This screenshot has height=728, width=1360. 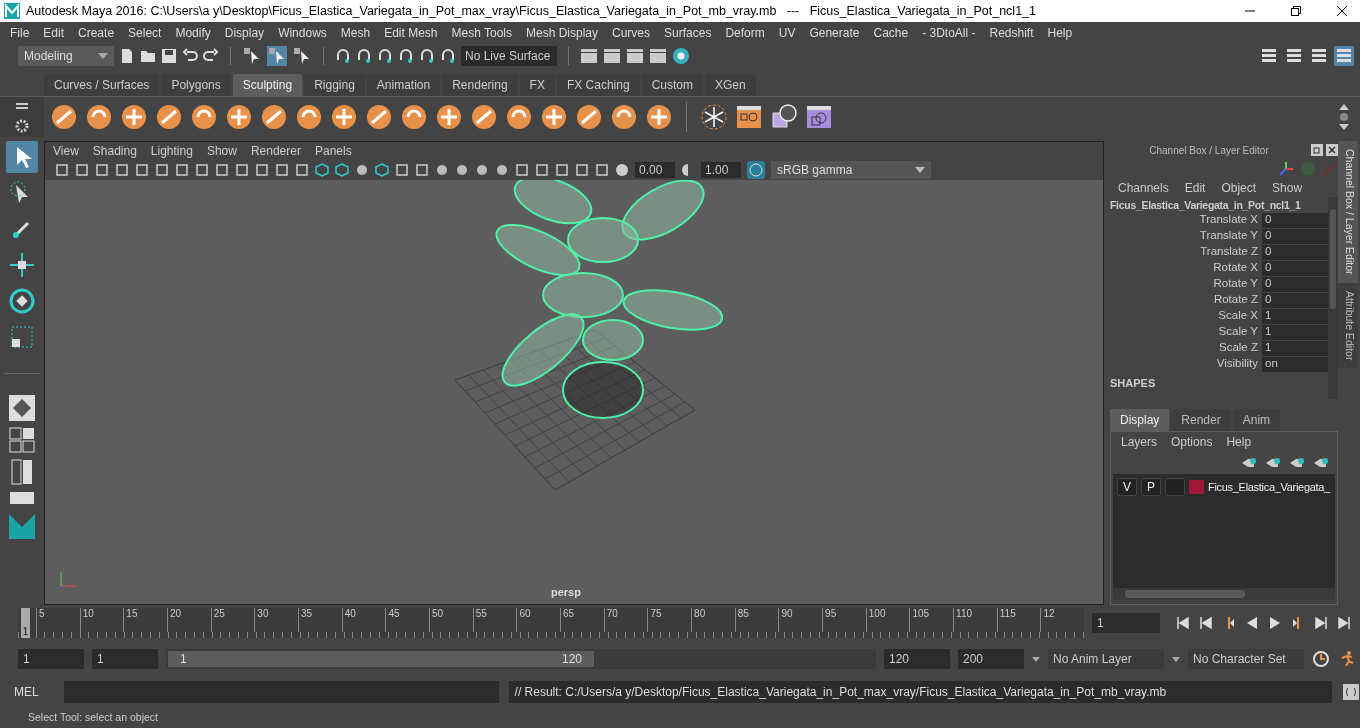 I want to click on menu-item: Edit, so click(x=54, y=33).